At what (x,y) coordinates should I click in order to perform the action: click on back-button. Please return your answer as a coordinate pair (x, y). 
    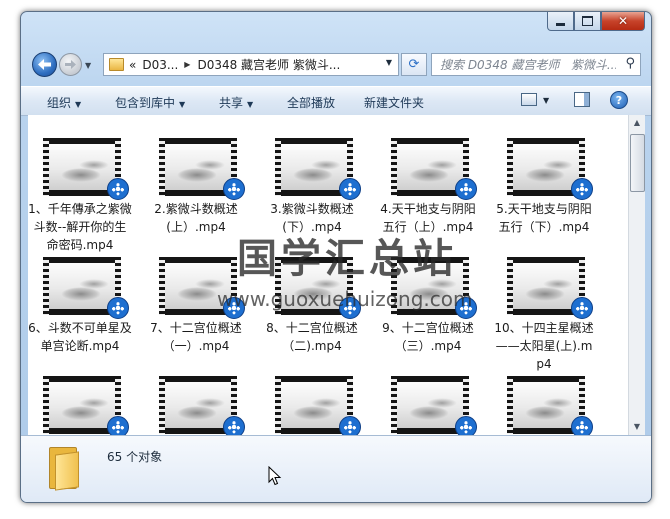
    Looking at the image, I should click on (44, 64).